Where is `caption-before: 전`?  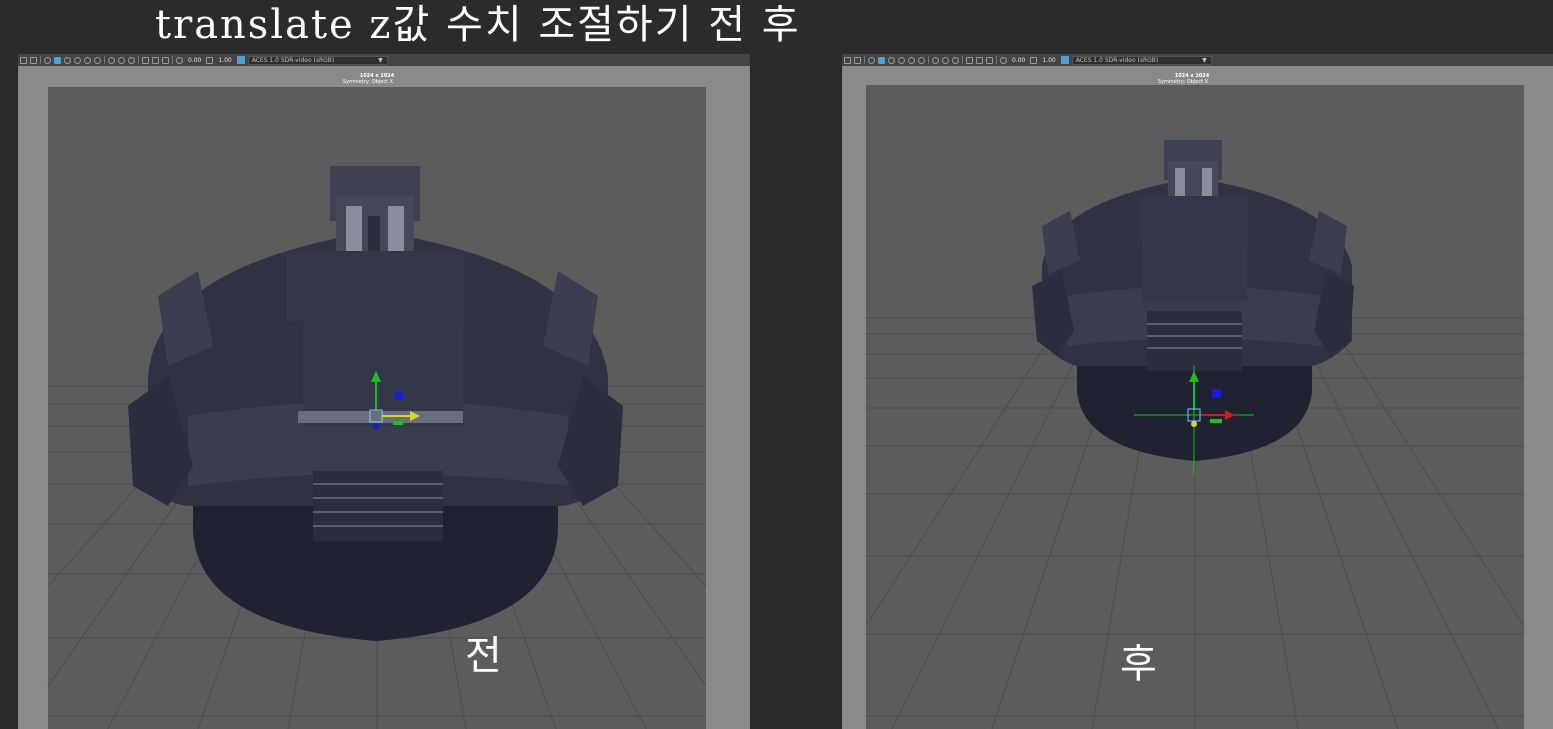 caption-before: 전 is located at coordinates (483, 656).